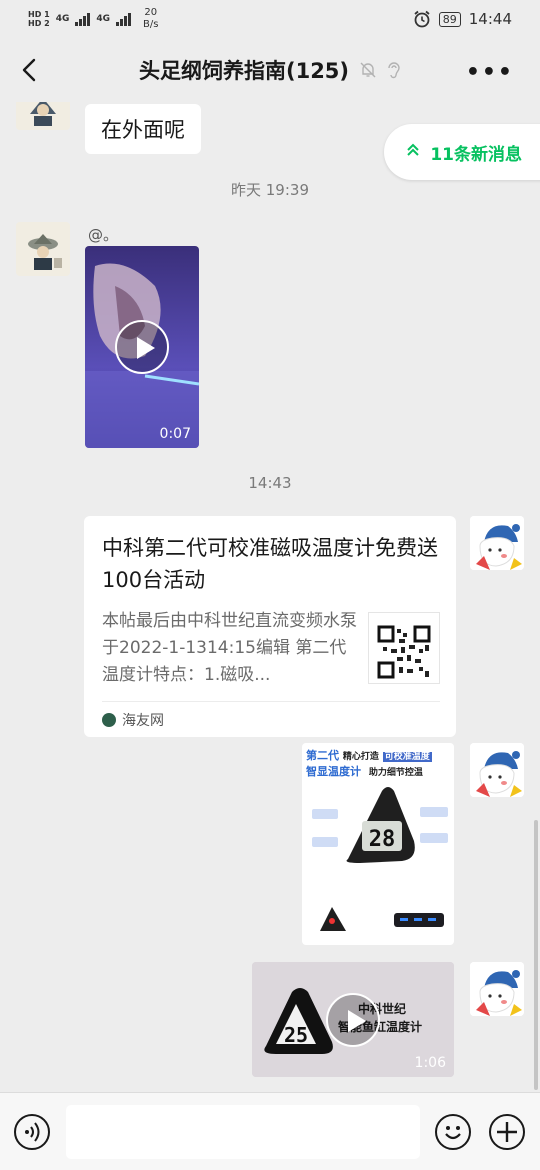 Image resolution: width=540 pixels, height=1170 pixels. What do you see at coordinates (270, 190) in the screenshot?
I see `timestamp: 昨天 19:39` at bounding box center [270, 190].